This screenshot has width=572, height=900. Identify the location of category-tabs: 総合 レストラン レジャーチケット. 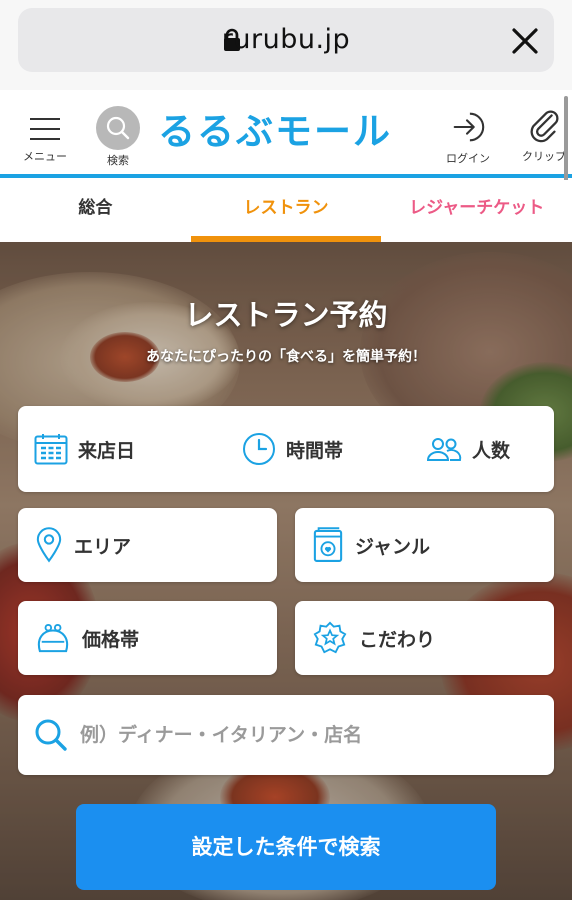
(286, 211).